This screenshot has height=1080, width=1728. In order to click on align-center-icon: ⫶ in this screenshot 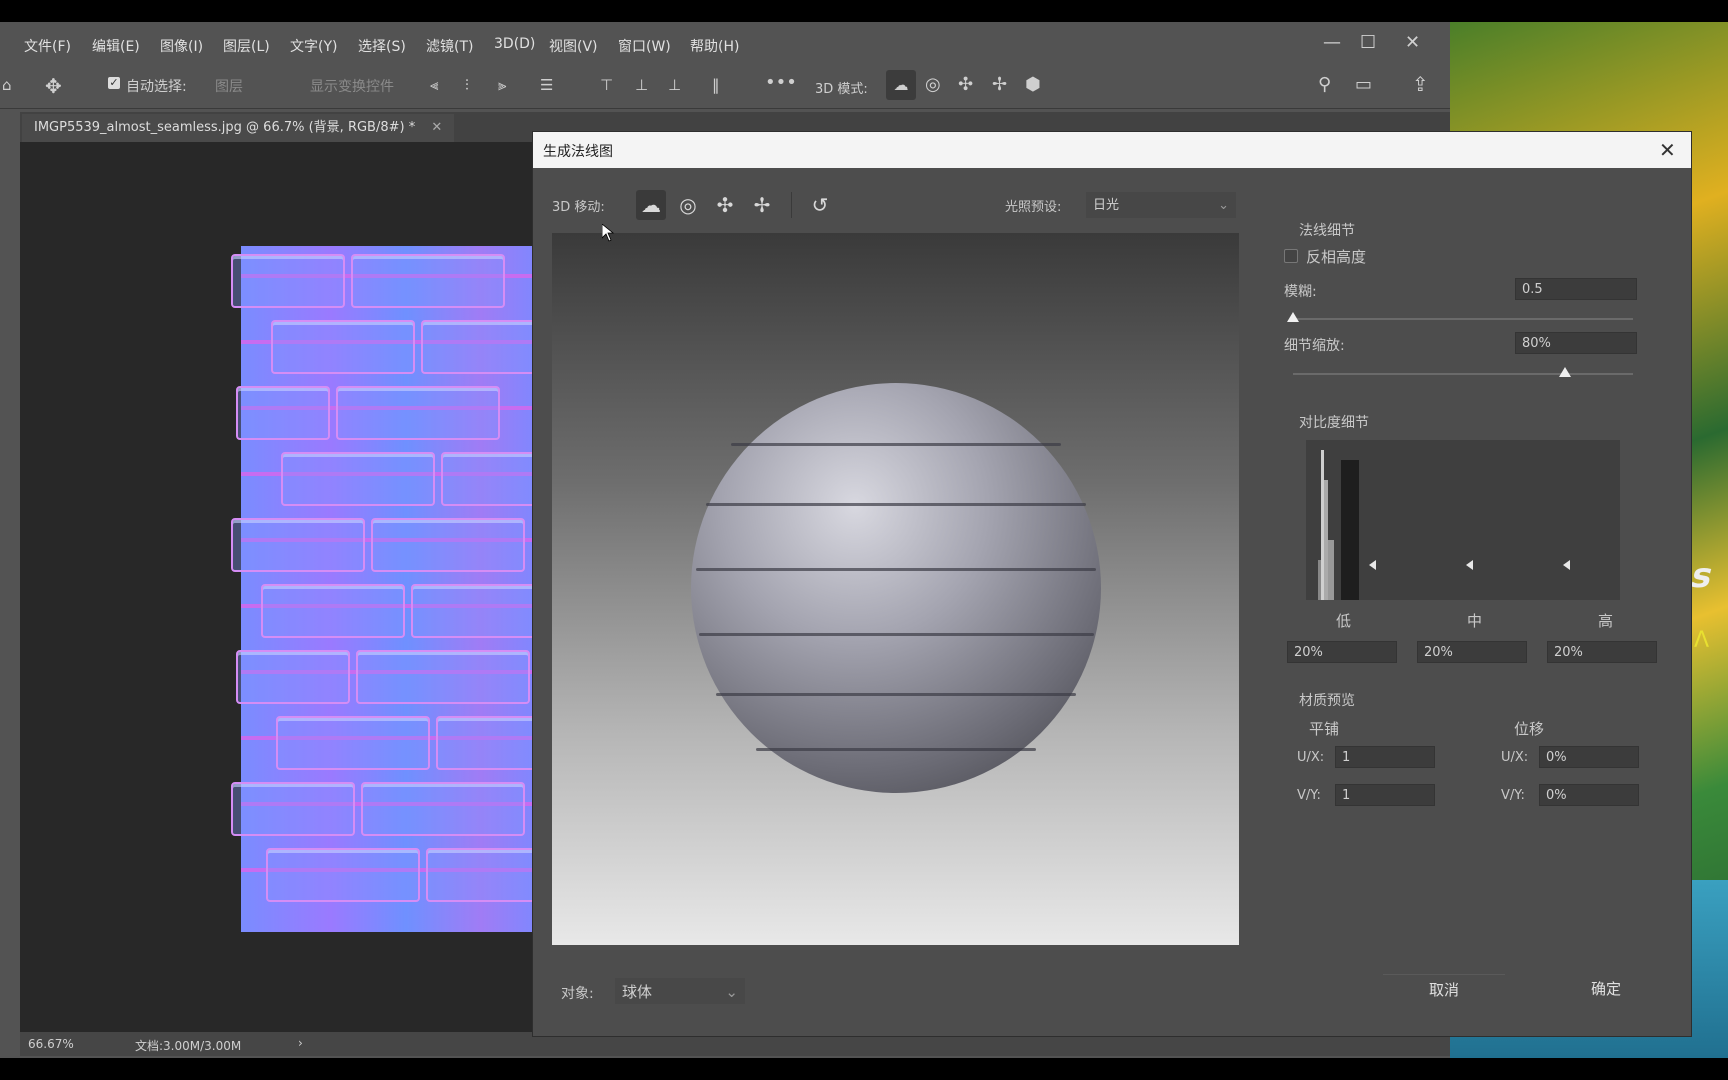, I will do `click(467, 85)`.